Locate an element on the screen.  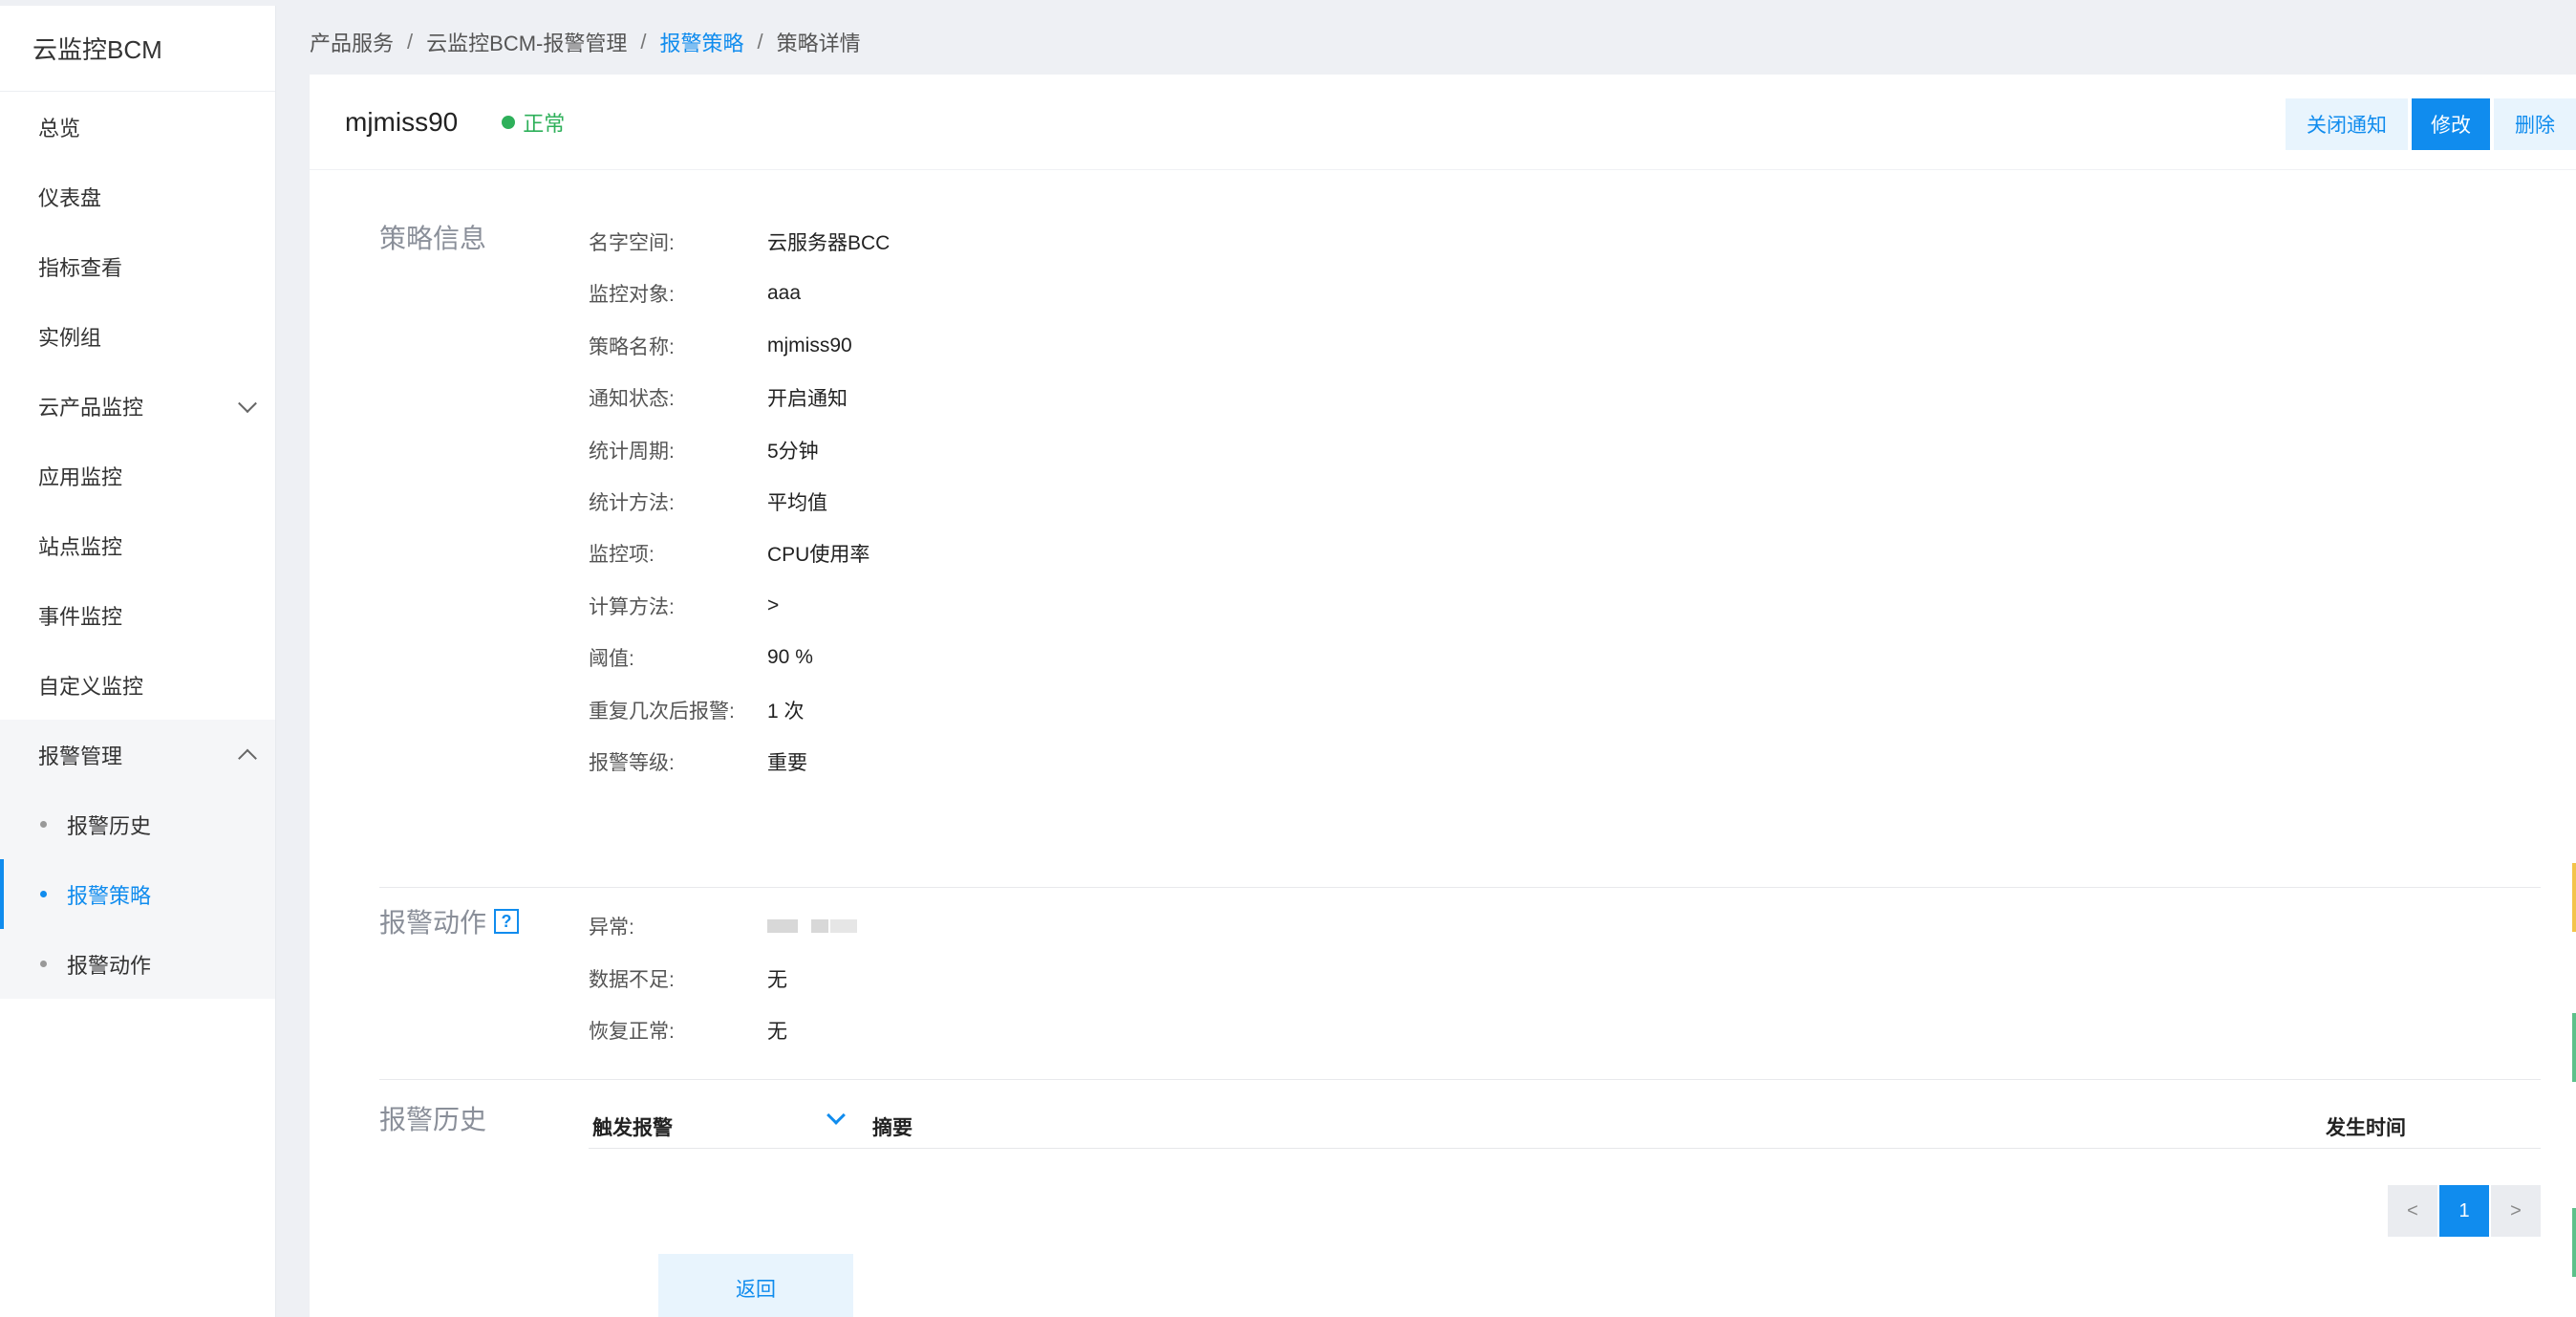
sidebar-item-label: 云产品监控 is located at coordinates (91, 407).